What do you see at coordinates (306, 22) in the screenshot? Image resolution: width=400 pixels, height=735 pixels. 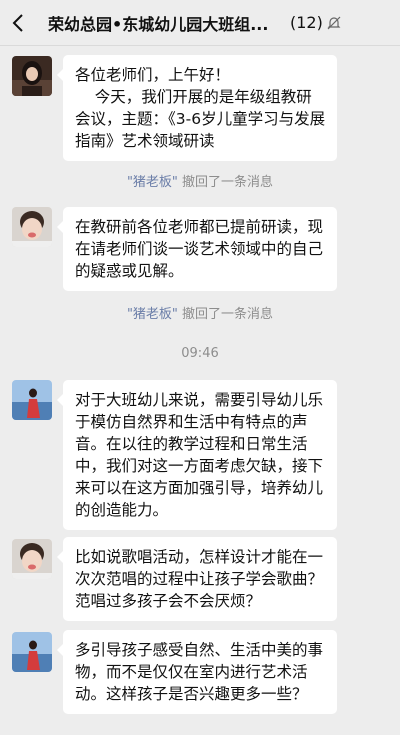 I see `member-count: (12)` at bounding box center [306, 22].